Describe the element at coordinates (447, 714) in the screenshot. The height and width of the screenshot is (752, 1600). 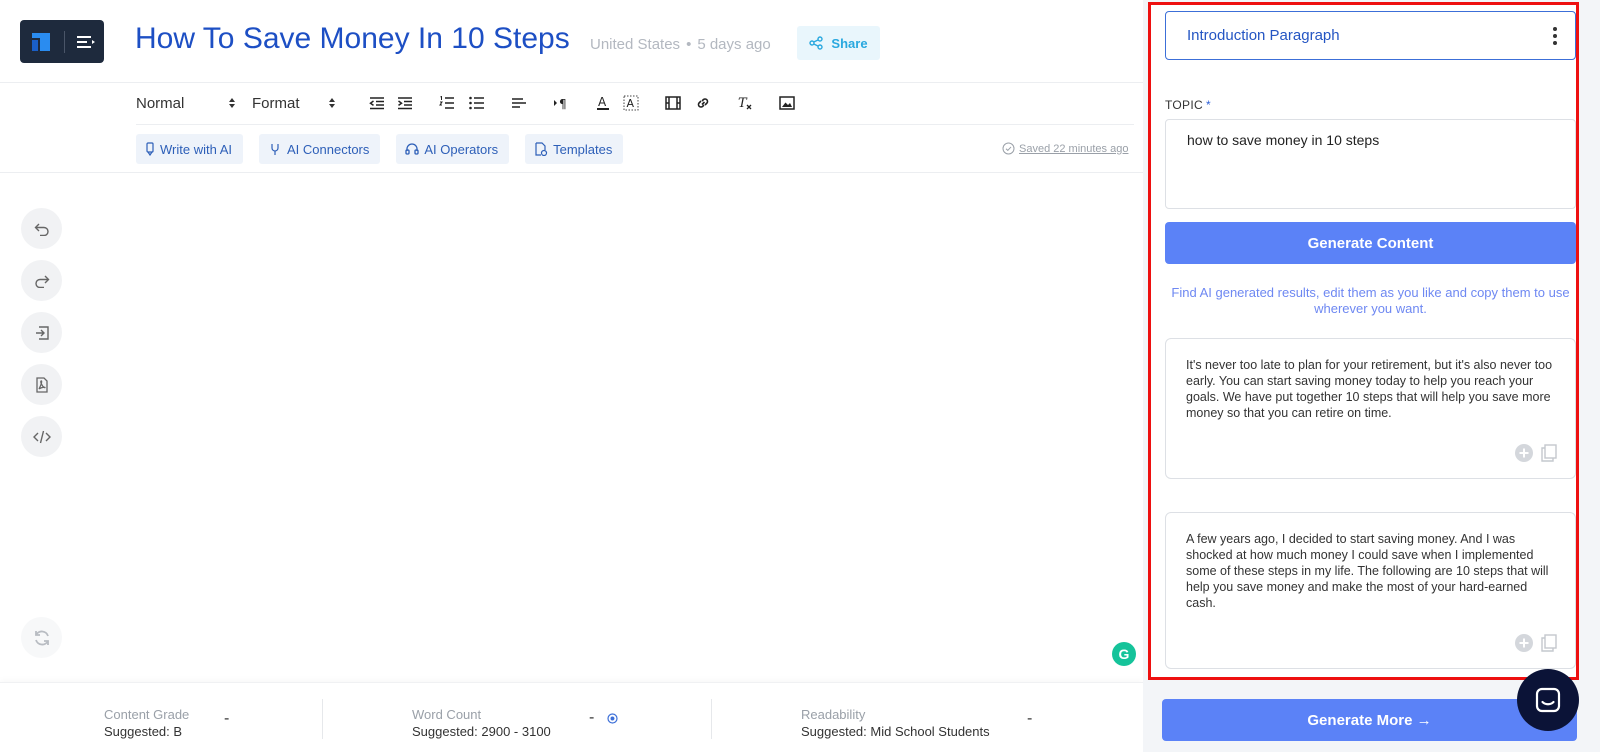
I see `word-count-label: Word Count` at that location.